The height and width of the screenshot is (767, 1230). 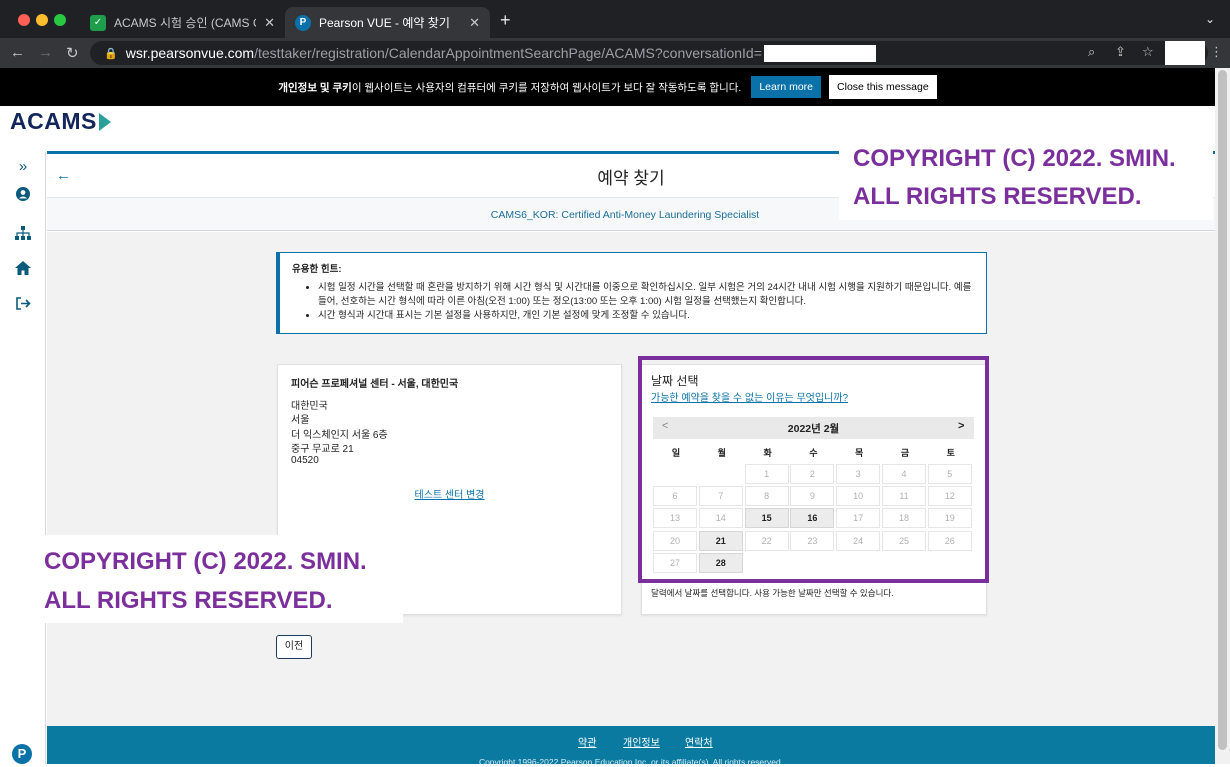 What do you see at coordinates (720, 562) in the screenshot?
I see `calendar-day-available: 28` at bounding box center [720, 562].